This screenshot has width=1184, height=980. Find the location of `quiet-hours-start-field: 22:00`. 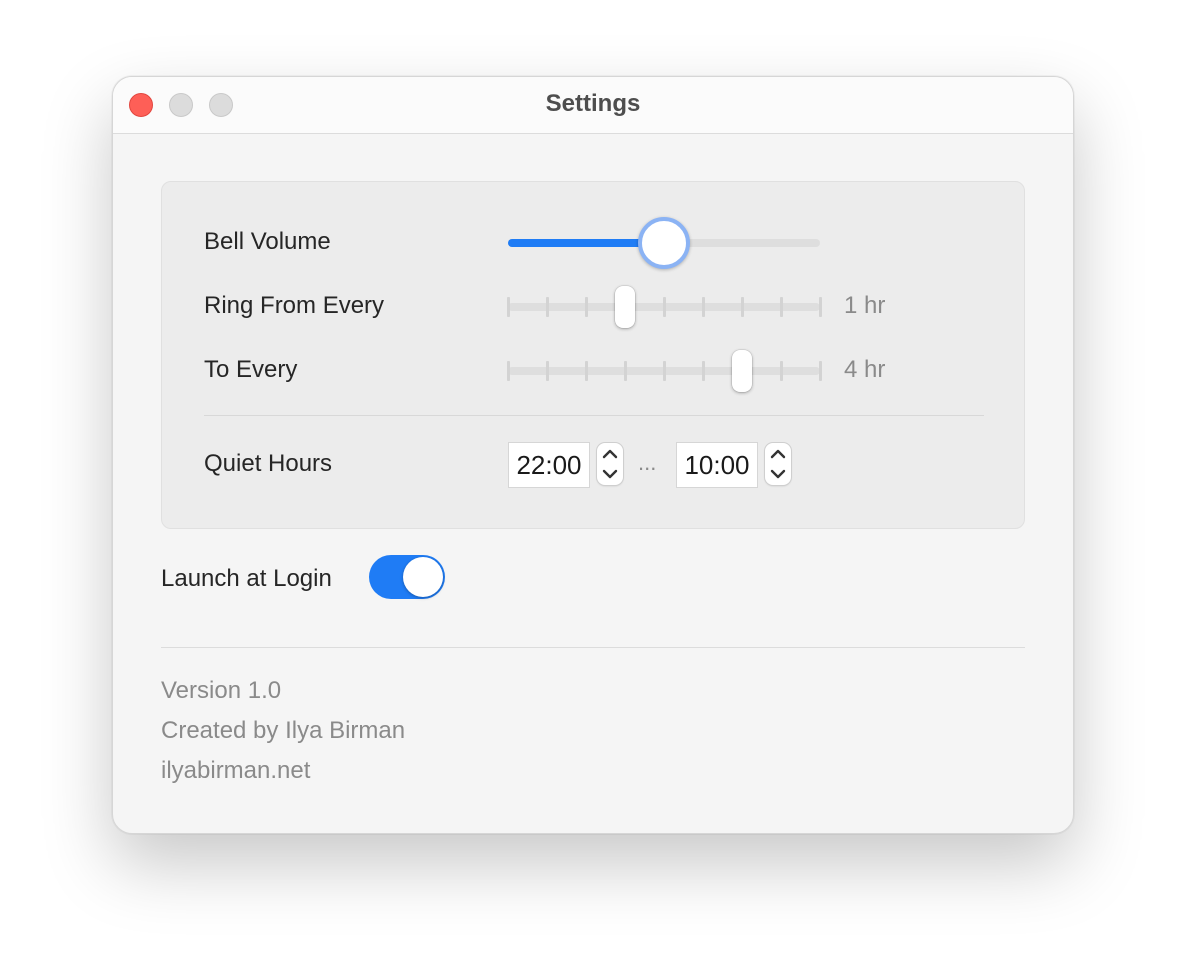

quiet-hours-start-field: 22:00 is located at coordinates (549, 465).